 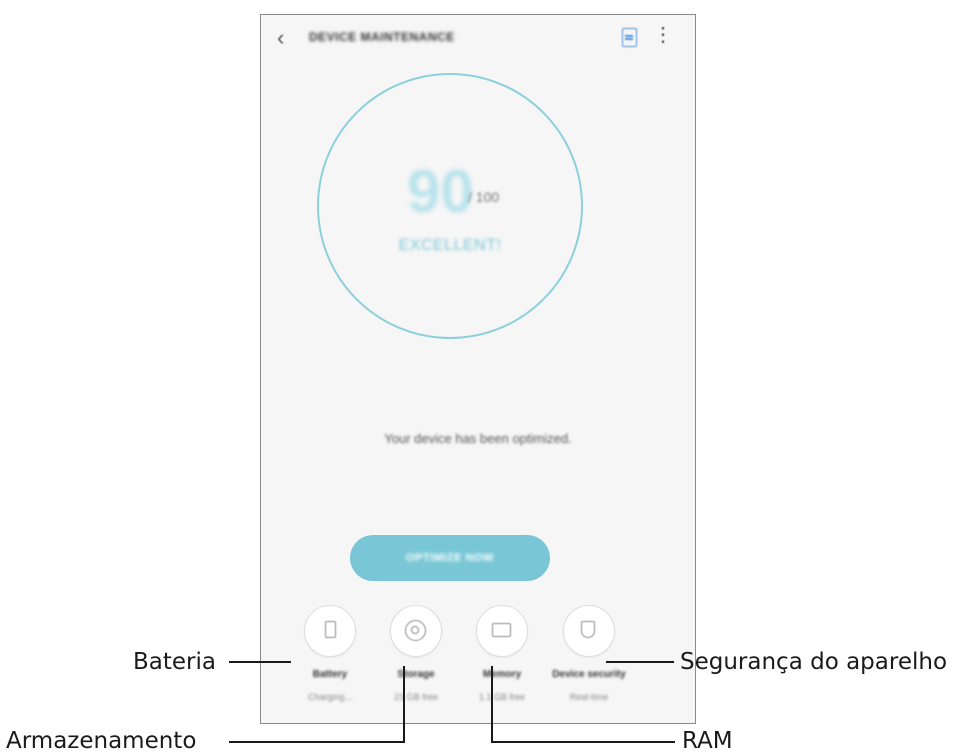 I want to click on feature-name: Device security, so click(x=589, y=674).